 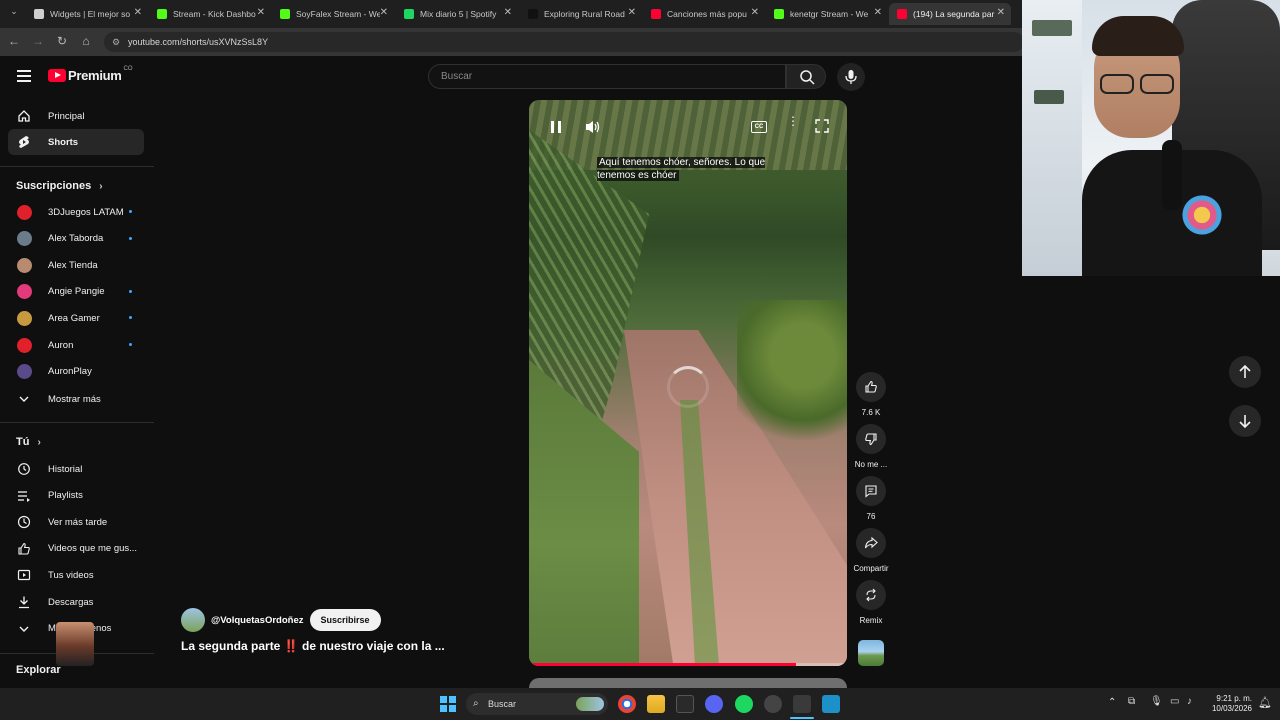 What do you see at coordinates (556, 127) in the screenshot?
I see `pause-icon` at bounding box center [556, 127].